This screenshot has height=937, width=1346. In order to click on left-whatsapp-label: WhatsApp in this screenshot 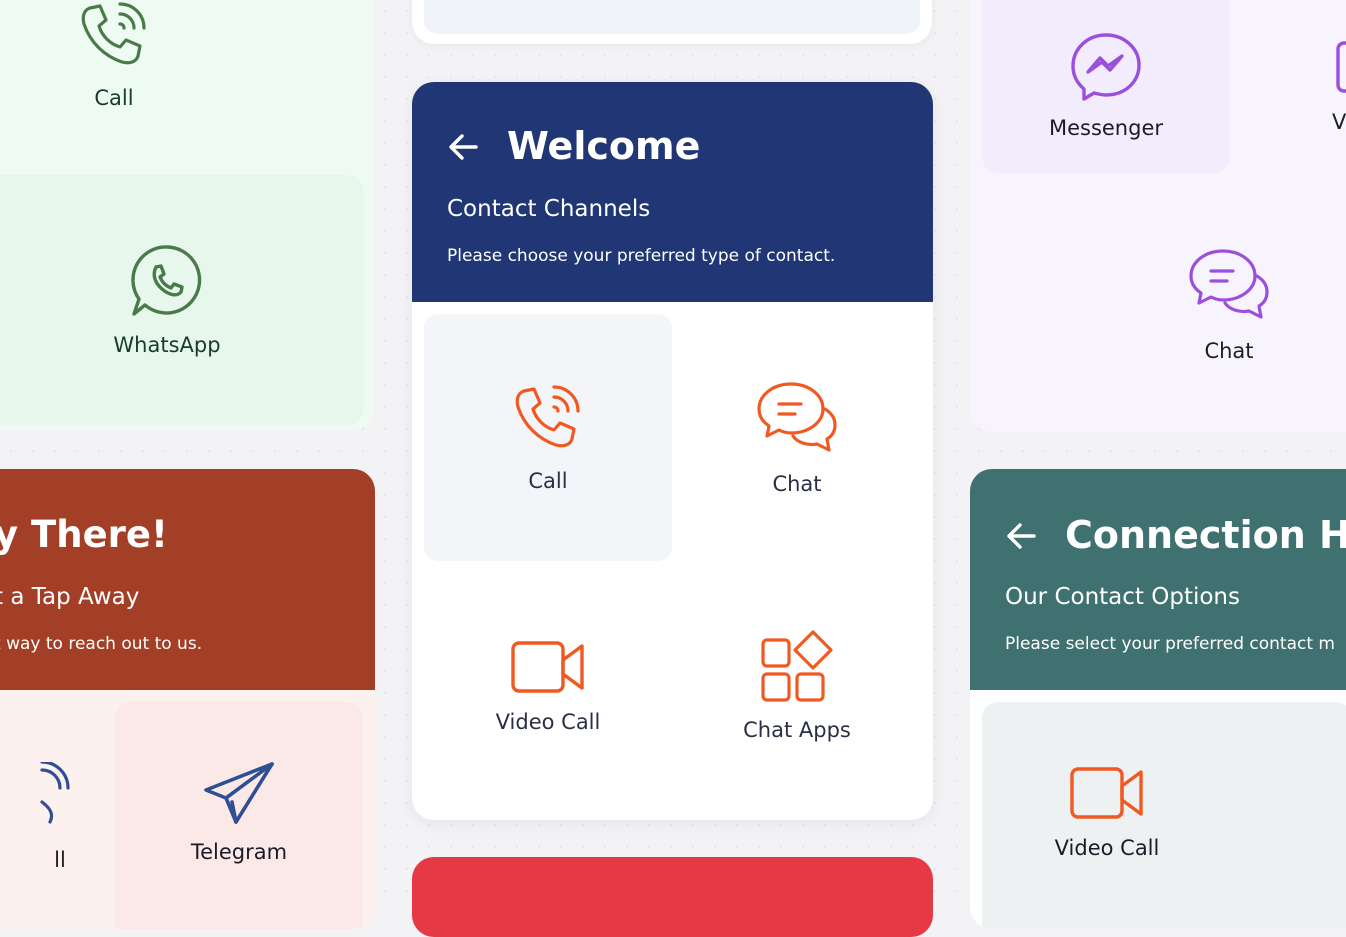, I will do `click(167, 345)`.